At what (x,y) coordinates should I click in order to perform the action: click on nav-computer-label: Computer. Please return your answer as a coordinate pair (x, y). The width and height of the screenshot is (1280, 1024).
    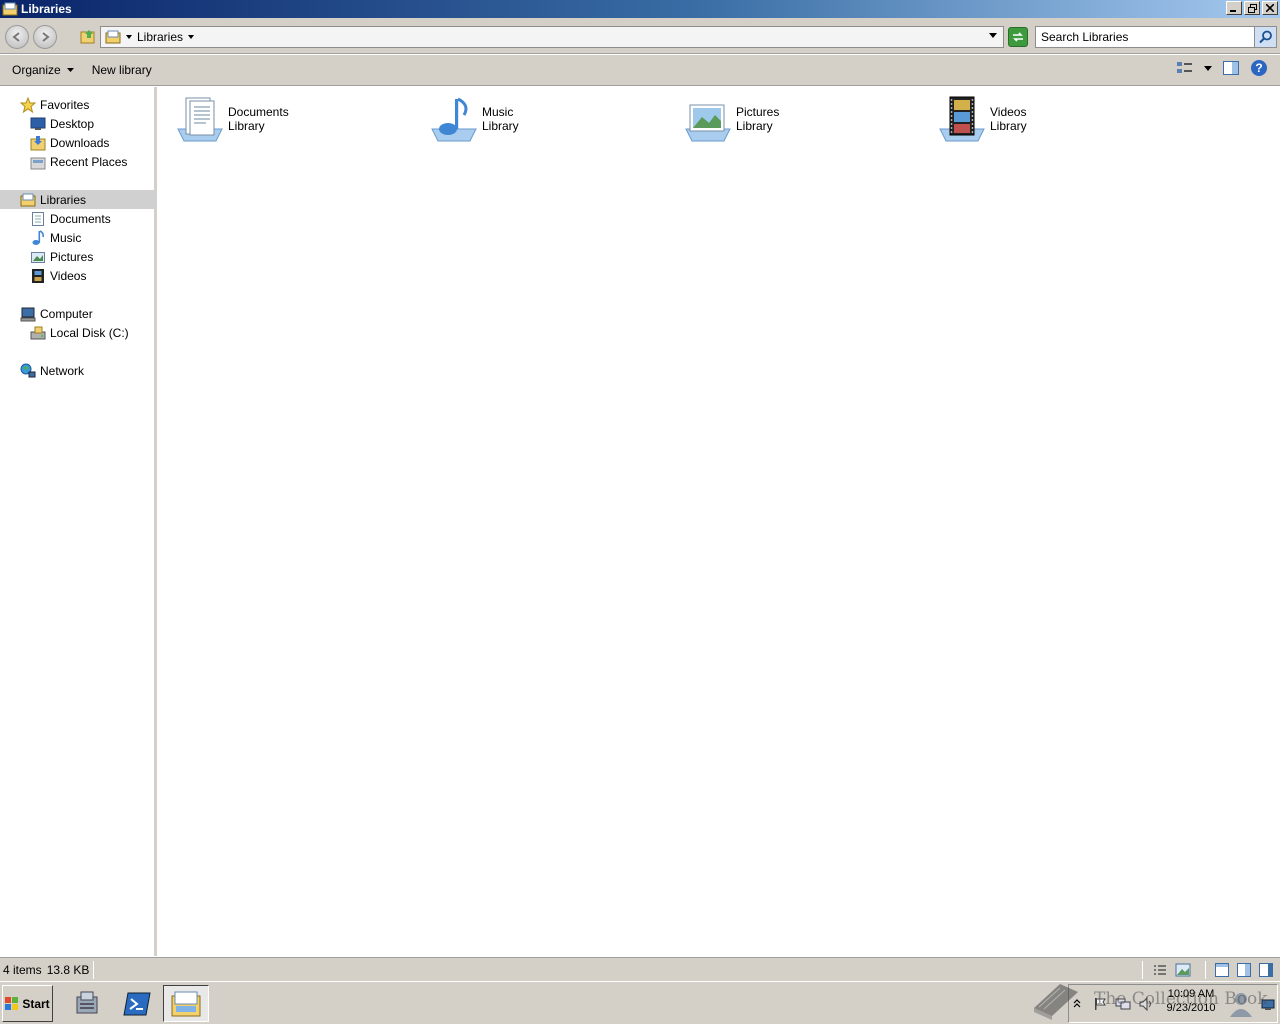
    Looking at the image, I should click on (66, 313).